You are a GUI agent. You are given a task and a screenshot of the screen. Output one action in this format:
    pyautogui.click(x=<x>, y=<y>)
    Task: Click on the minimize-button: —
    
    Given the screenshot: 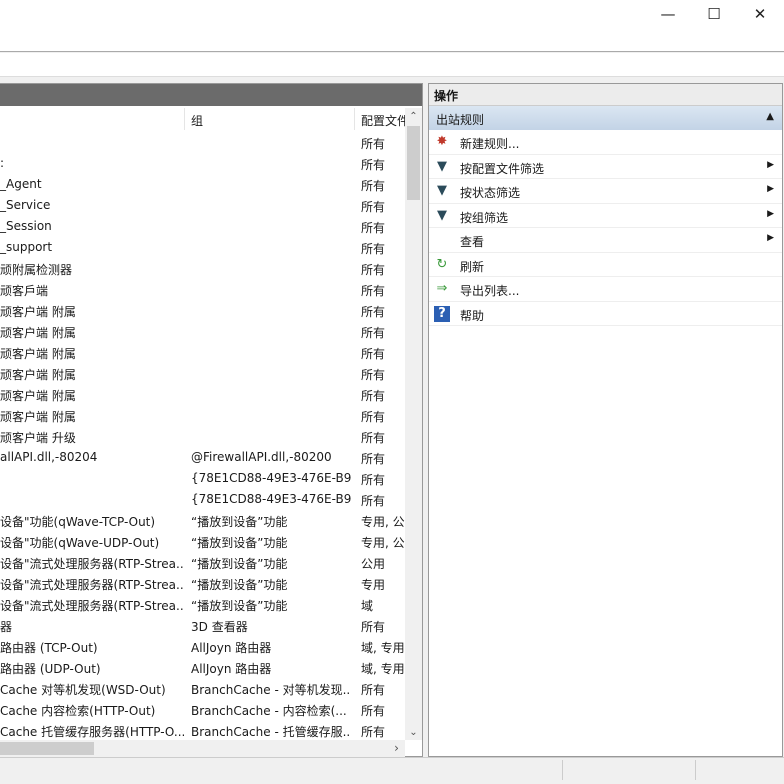 What is the action you would take?
    pyautogui.click(x=668, y=14)
    